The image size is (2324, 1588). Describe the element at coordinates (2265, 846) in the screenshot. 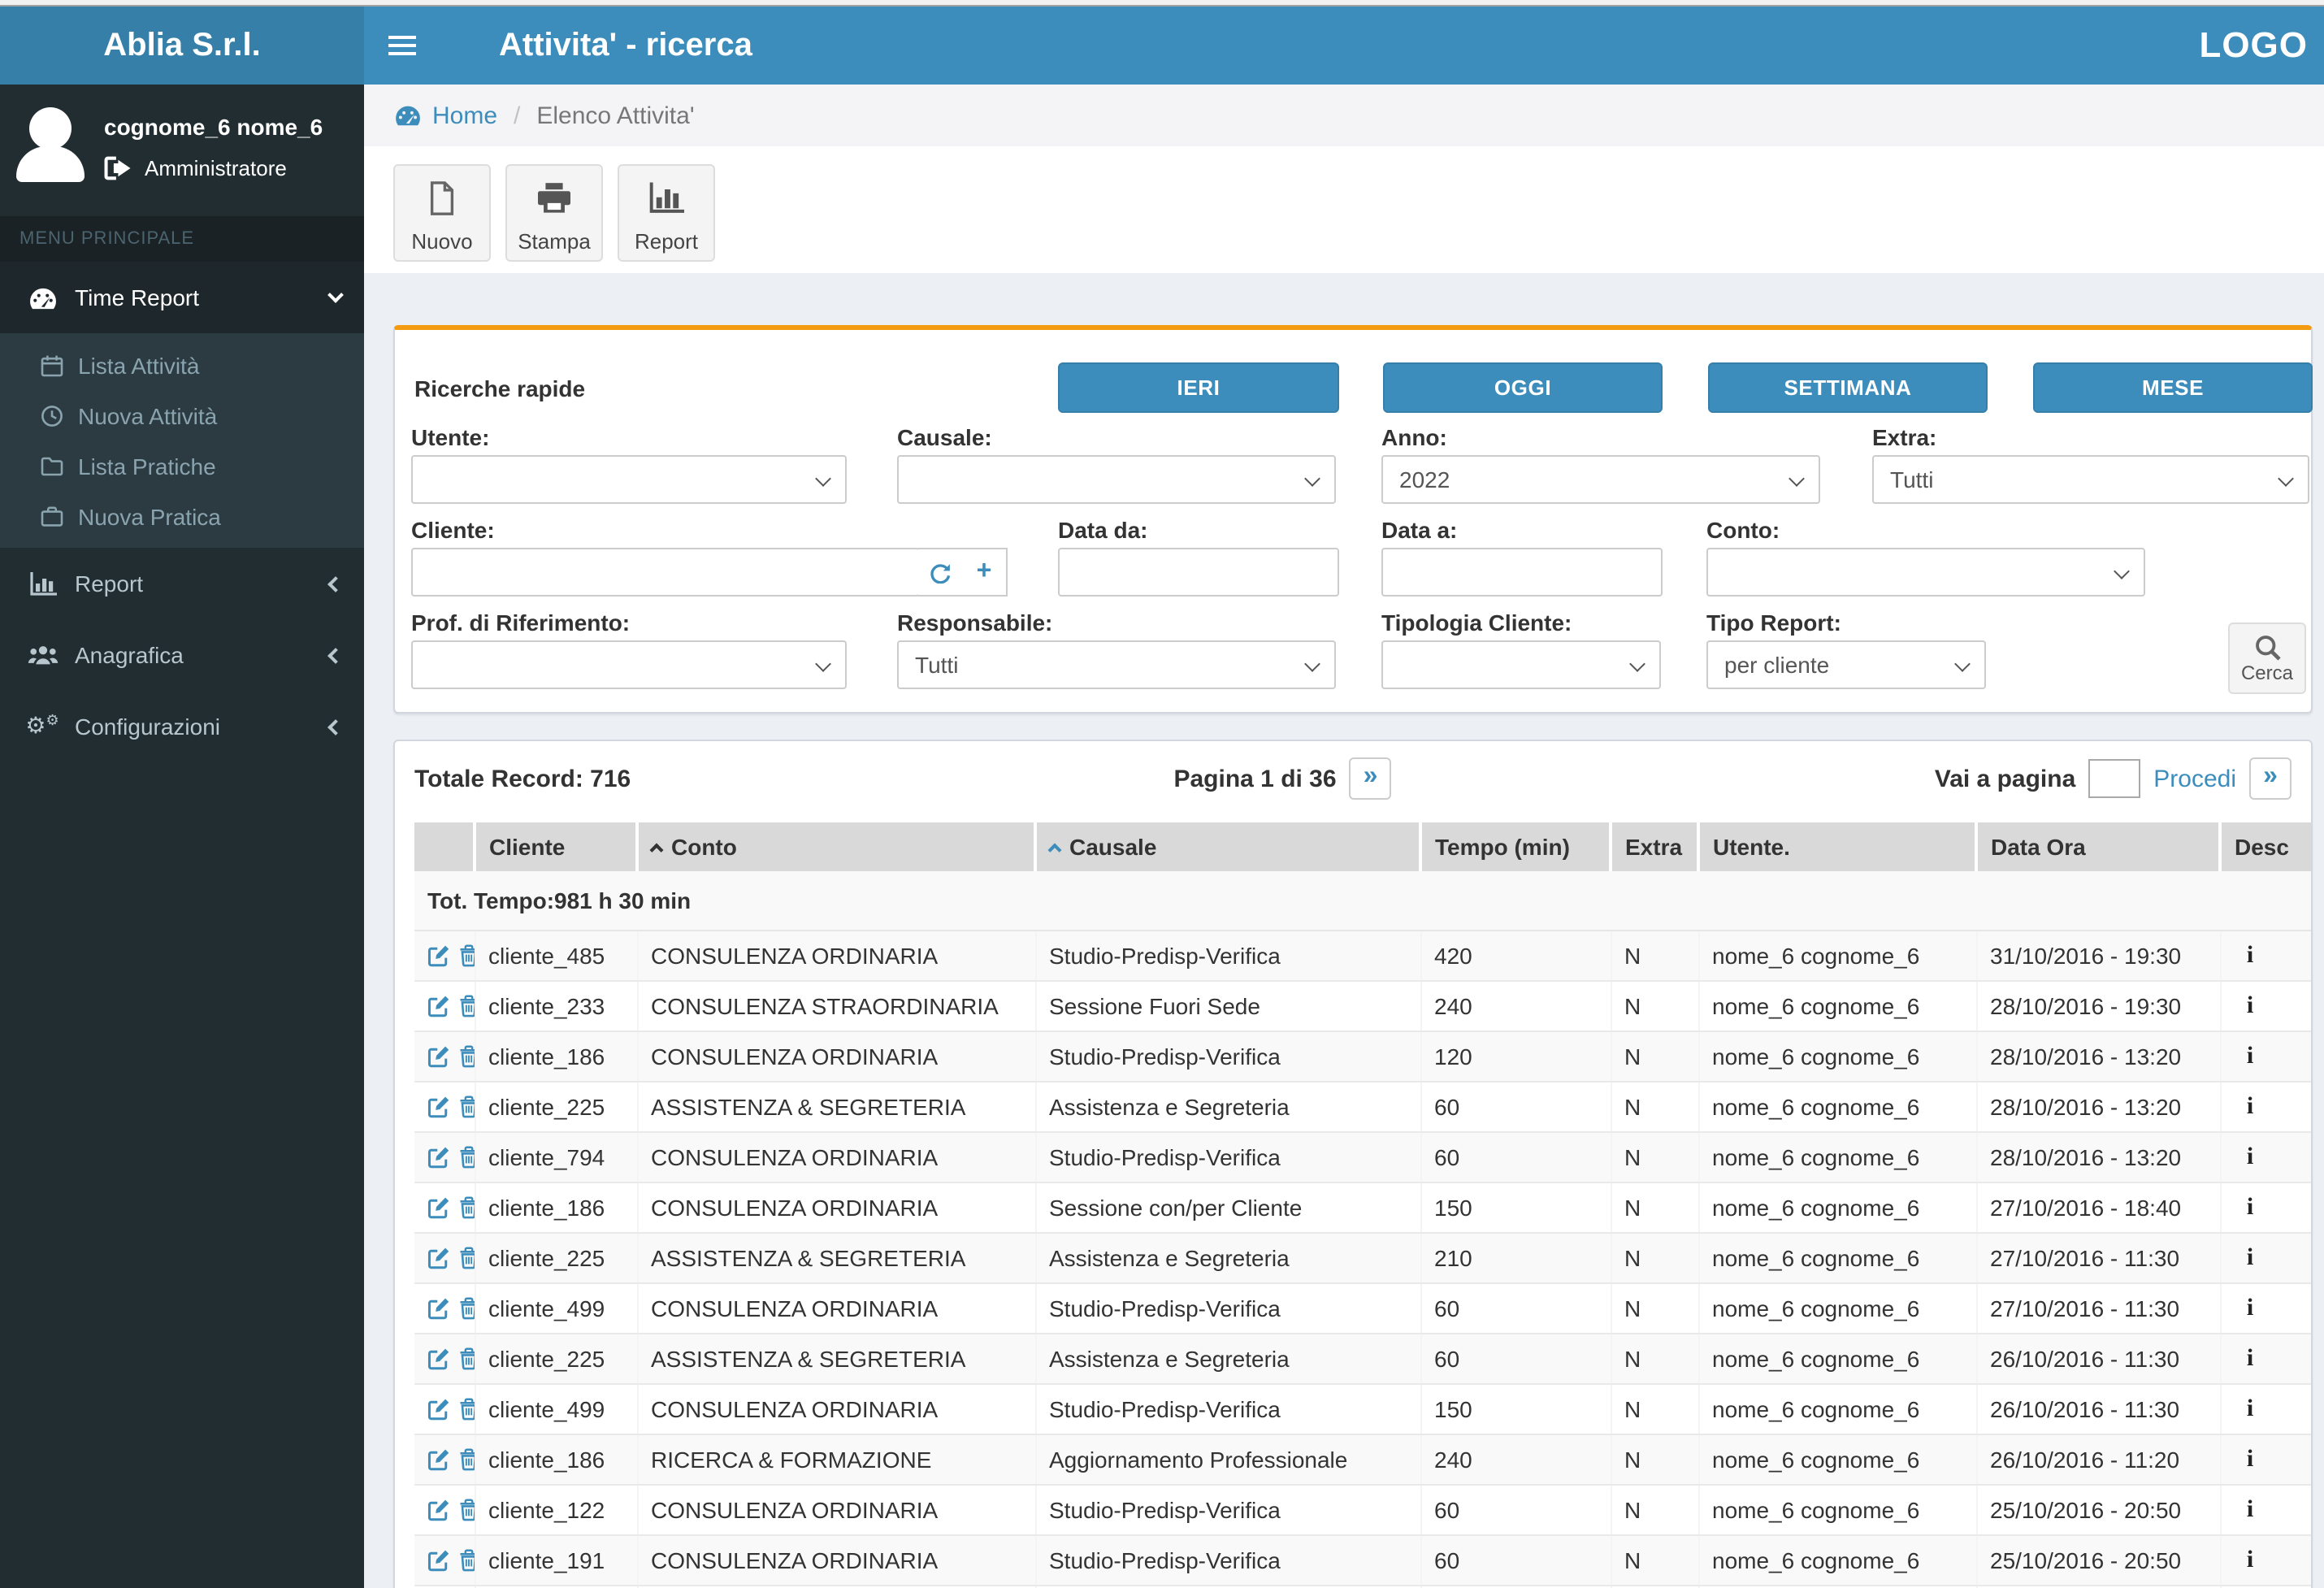

I see `col-desc: Desc` at that location.